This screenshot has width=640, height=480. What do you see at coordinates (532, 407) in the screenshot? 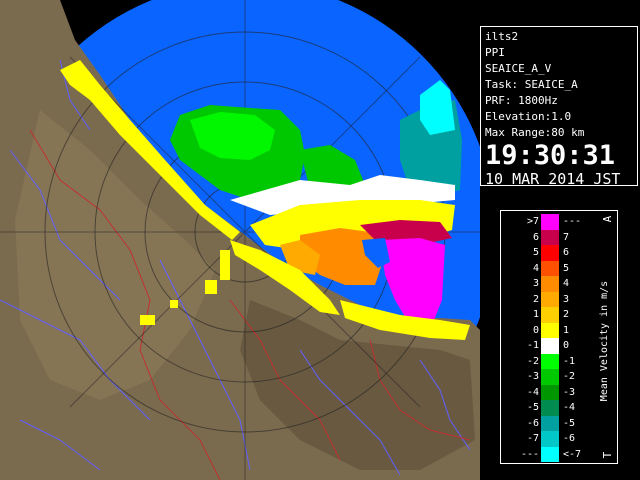
I see `legend-lower-bound: -5` at bounding box center [532, 407].